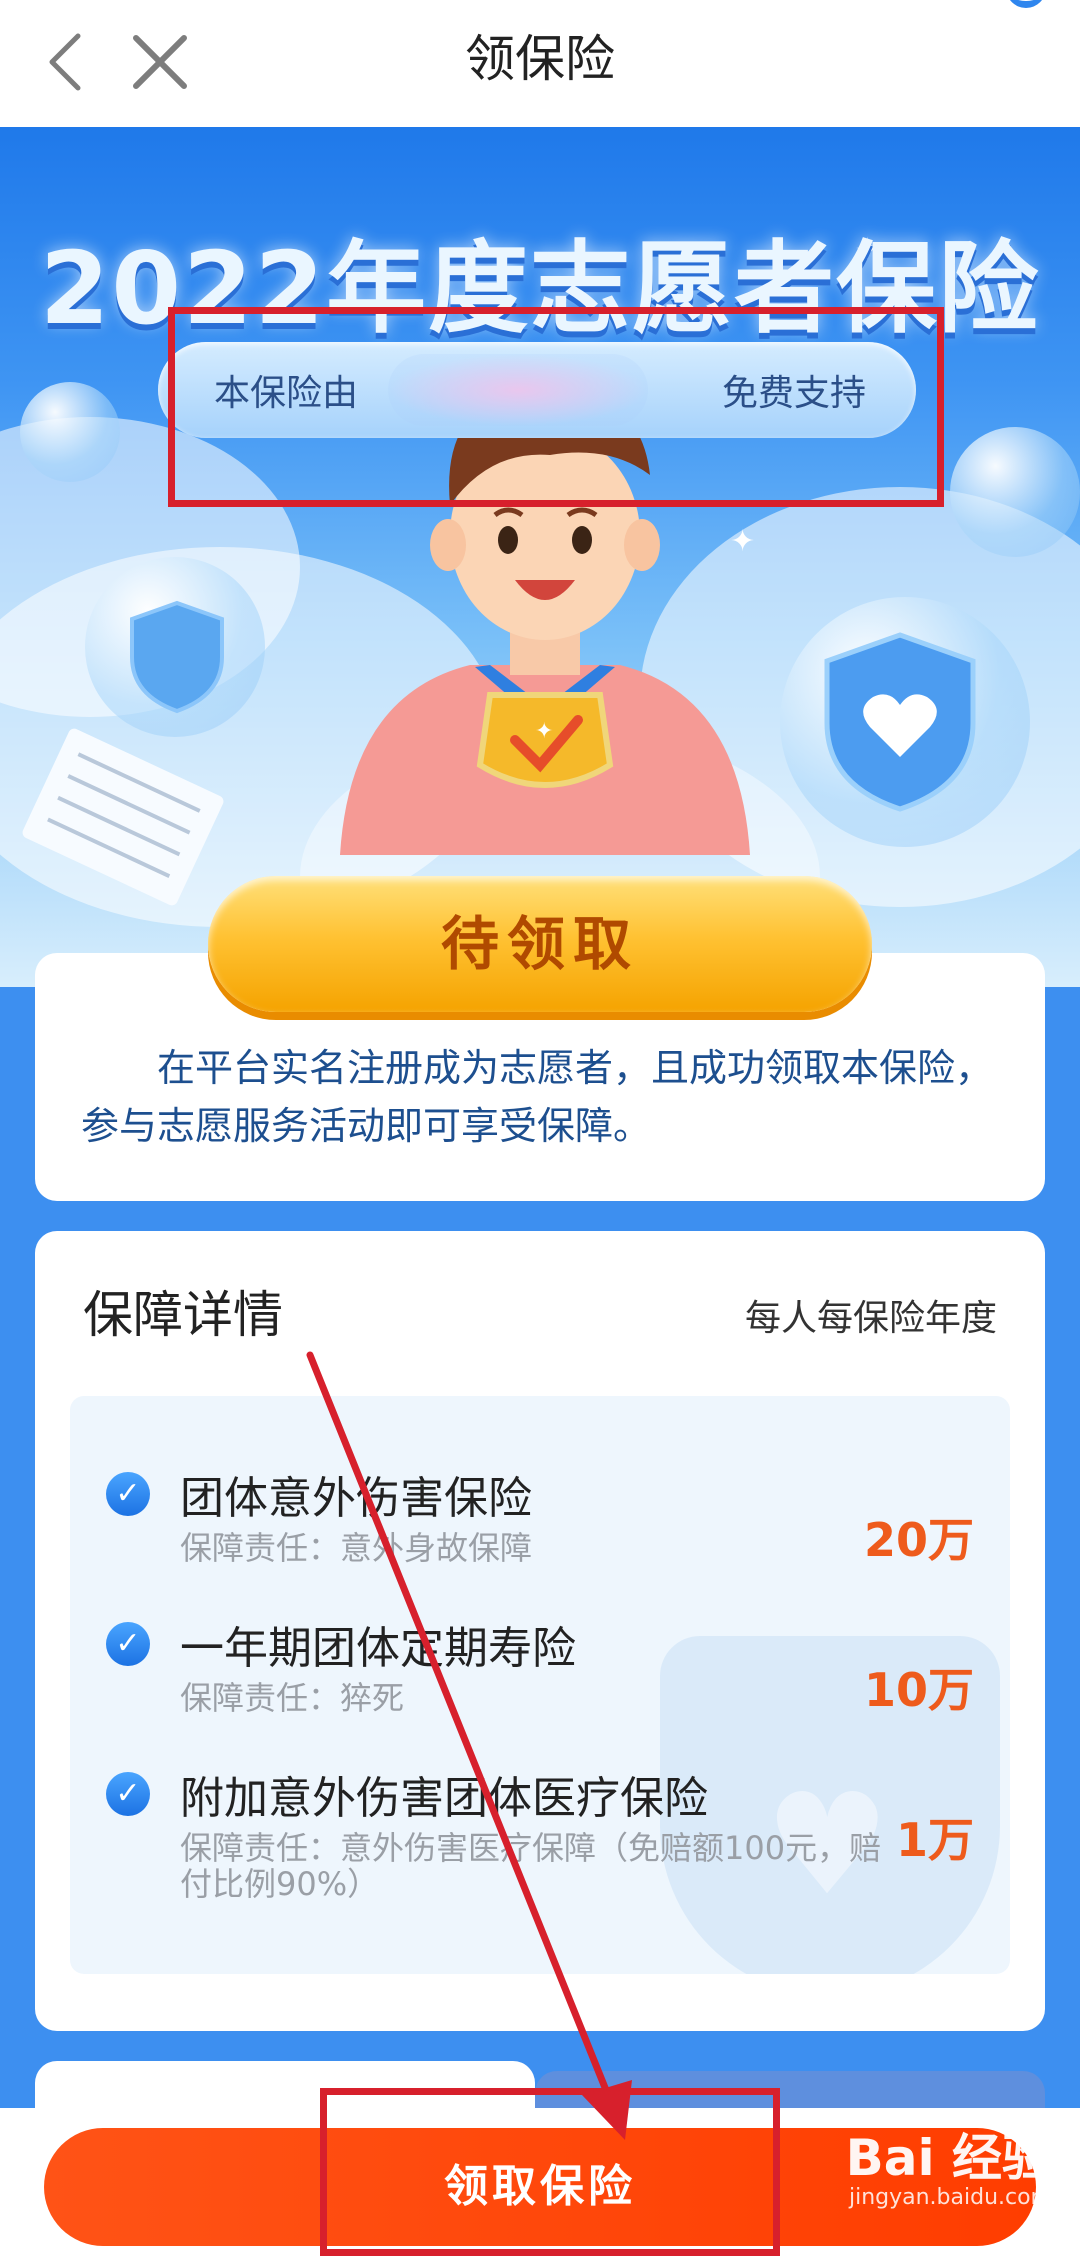 The height and width of the screenshot is (2261, 1080). I want to click on details-subtitle: 每人每保险年度, so click(870, 1318).